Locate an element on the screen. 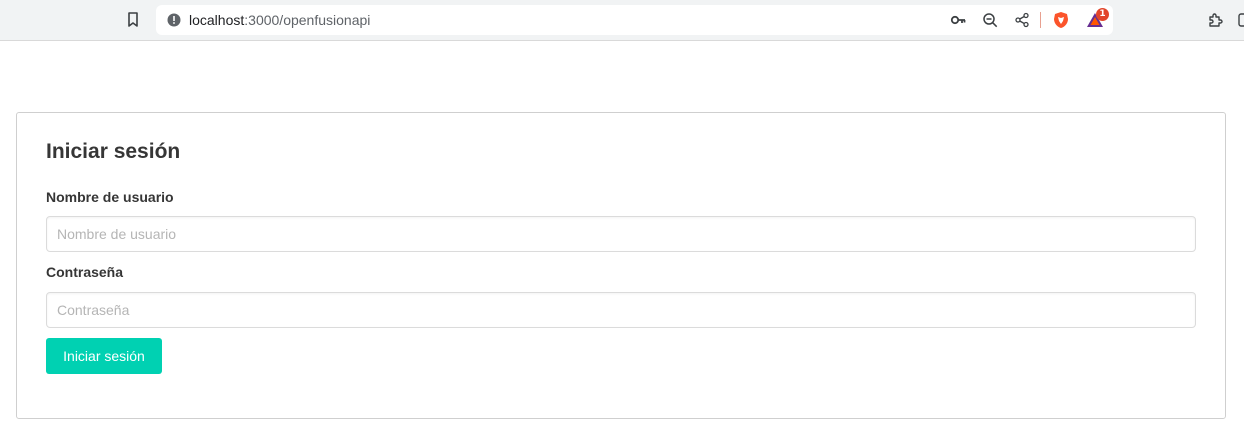  login-submit-button: Iniciar sesión is located at coordinates (104, 356).